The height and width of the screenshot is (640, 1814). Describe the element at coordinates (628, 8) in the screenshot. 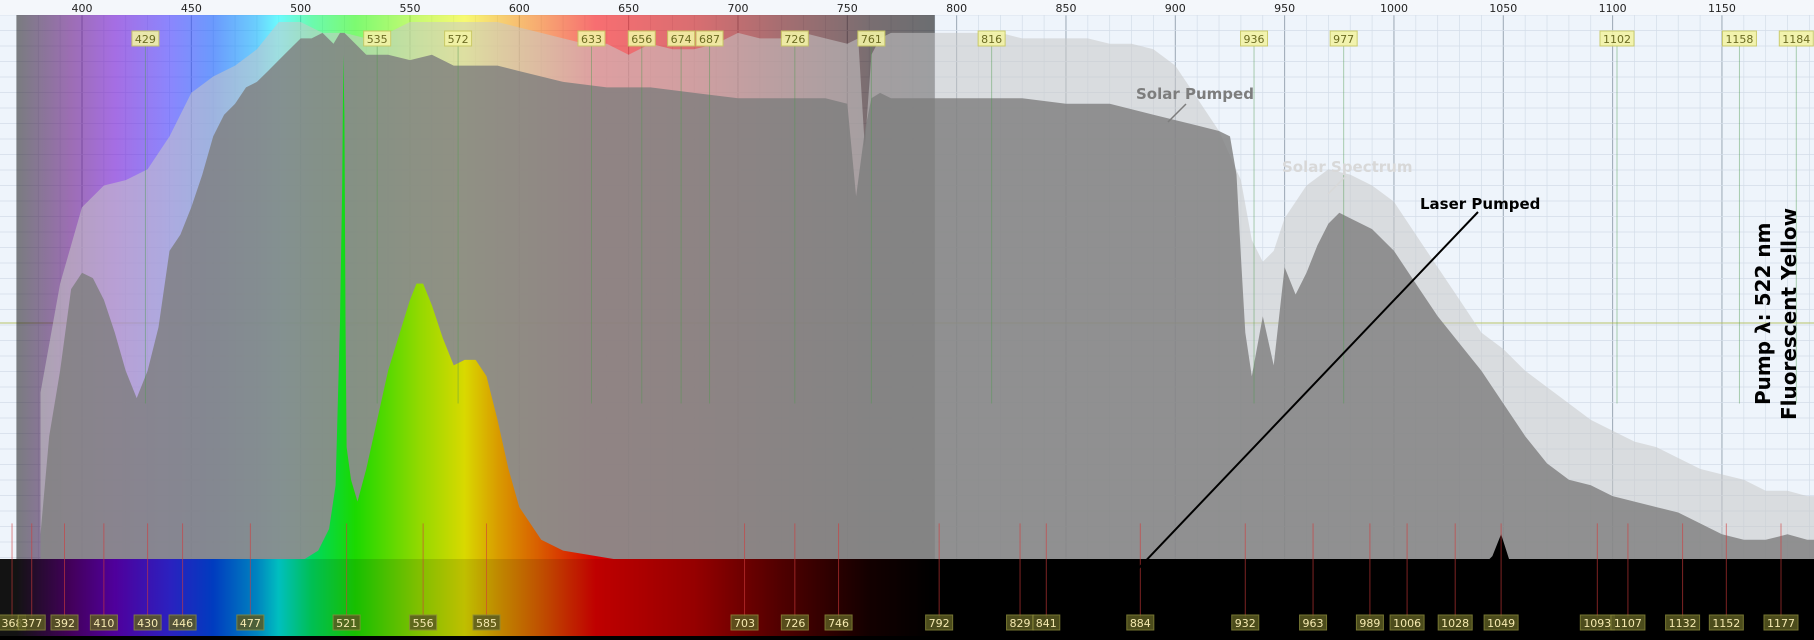

I see `x-tick-label: 650` at that location.